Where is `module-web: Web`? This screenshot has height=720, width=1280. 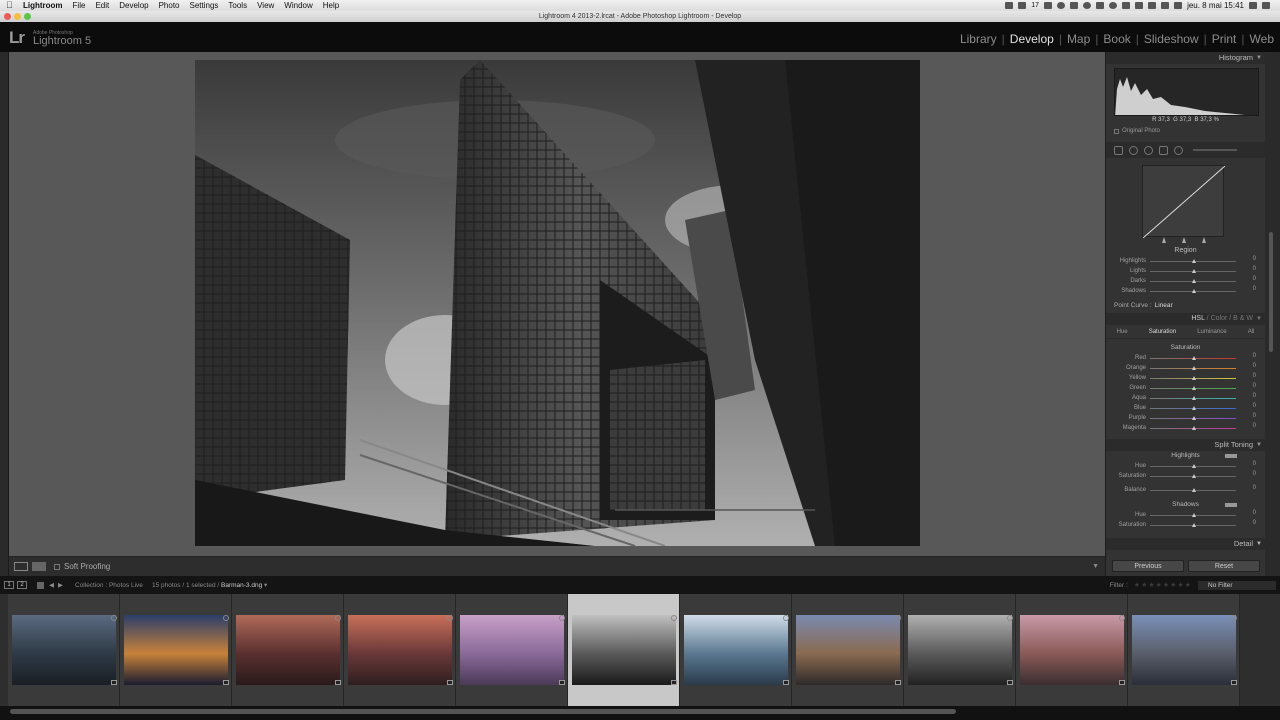 module-web: Web is located at coordinates (1262, 39).